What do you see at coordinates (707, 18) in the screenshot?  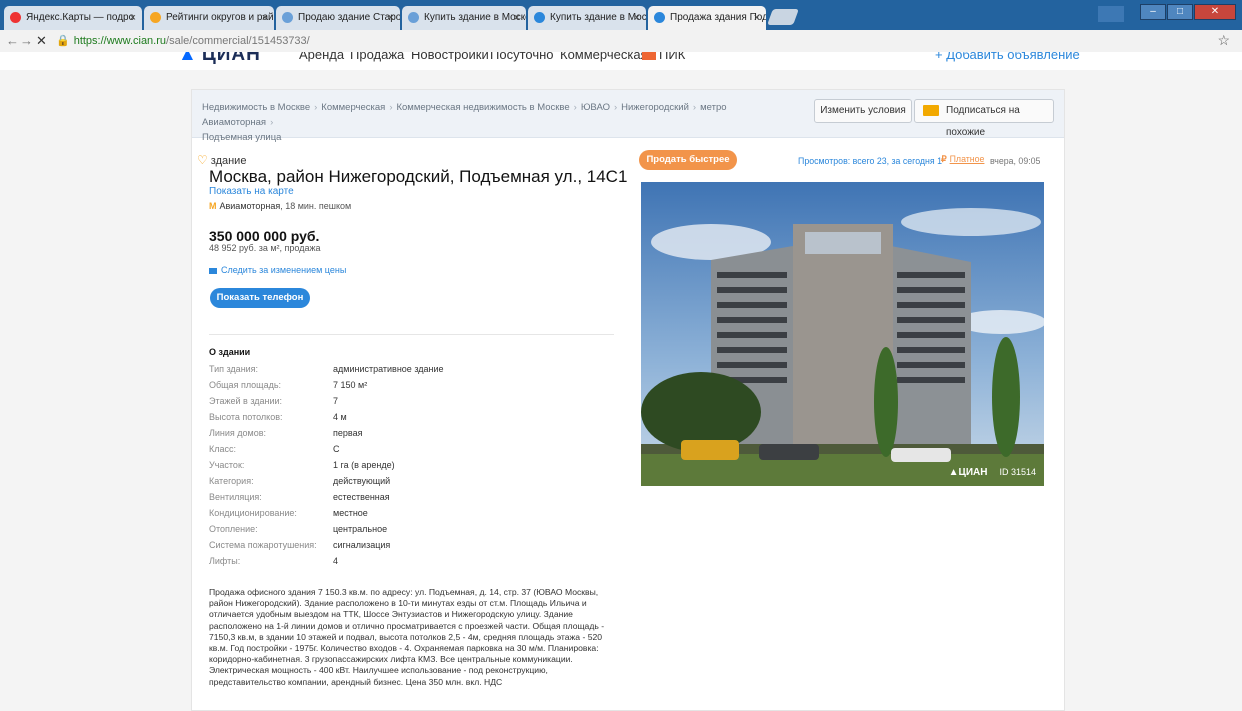 I see `browser-tab-active: Продажа здания Подъе ×` at bounding box center [707, 18].